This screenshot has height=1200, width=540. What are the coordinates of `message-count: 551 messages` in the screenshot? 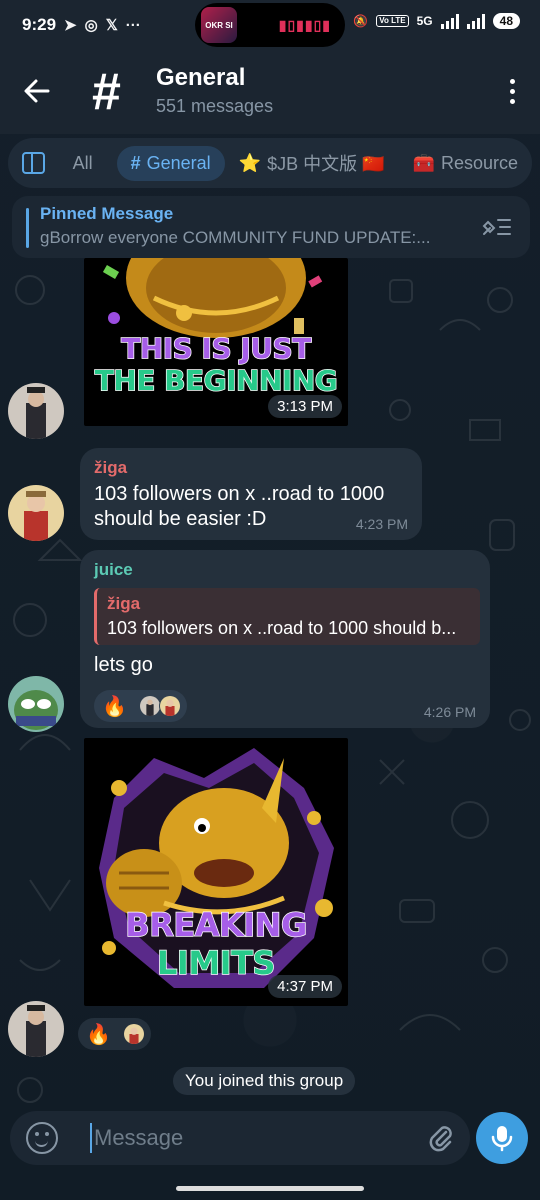 It's located at (215, 106).